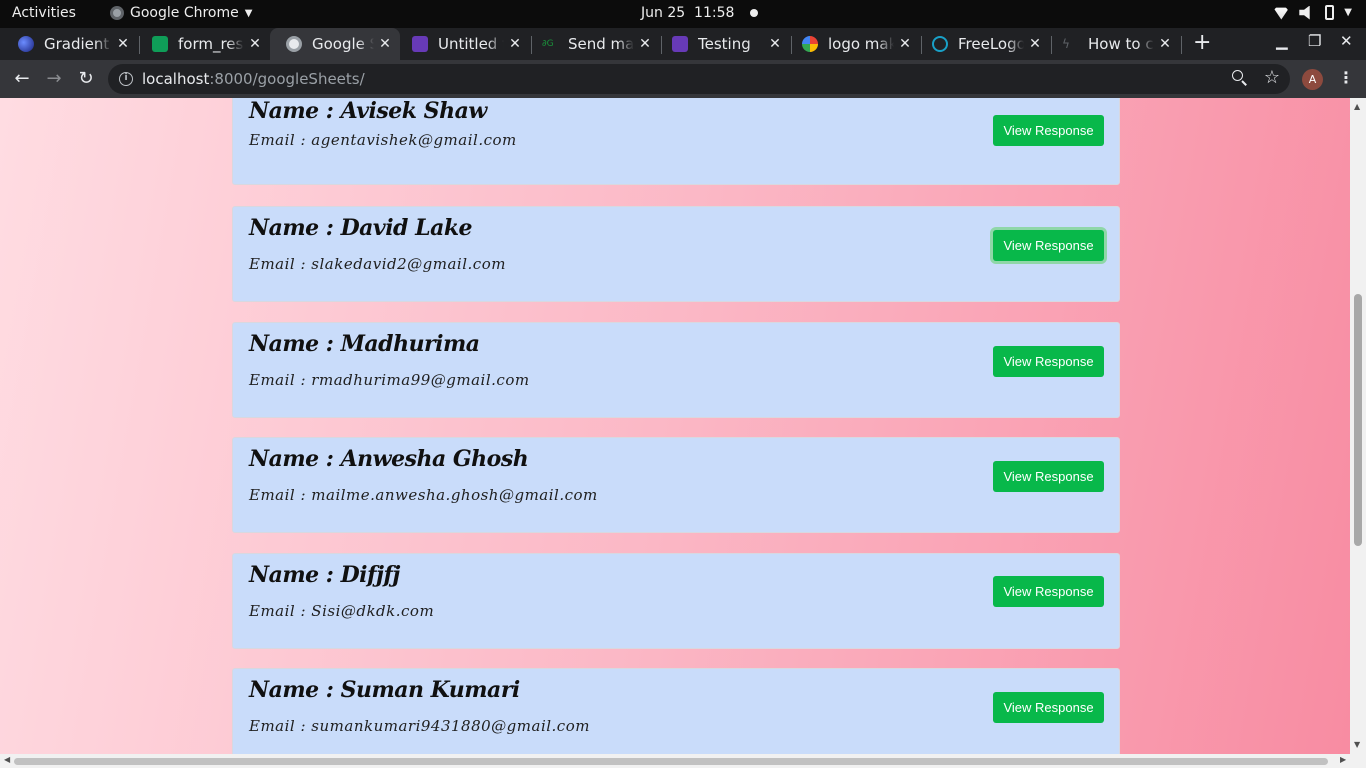 This screenshot has height=768, width=1366. What do you see at coordinates (1066, 44) in the screenshot?
I see `loading-favicon-icon: ϟ` at bounding box center [1066, 44].